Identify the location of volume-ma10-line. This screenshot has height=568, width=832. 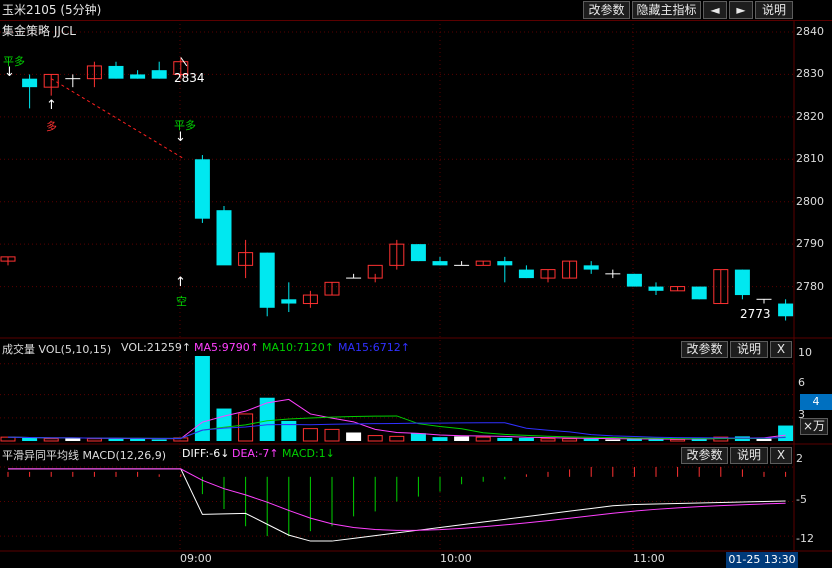
(396, 427).